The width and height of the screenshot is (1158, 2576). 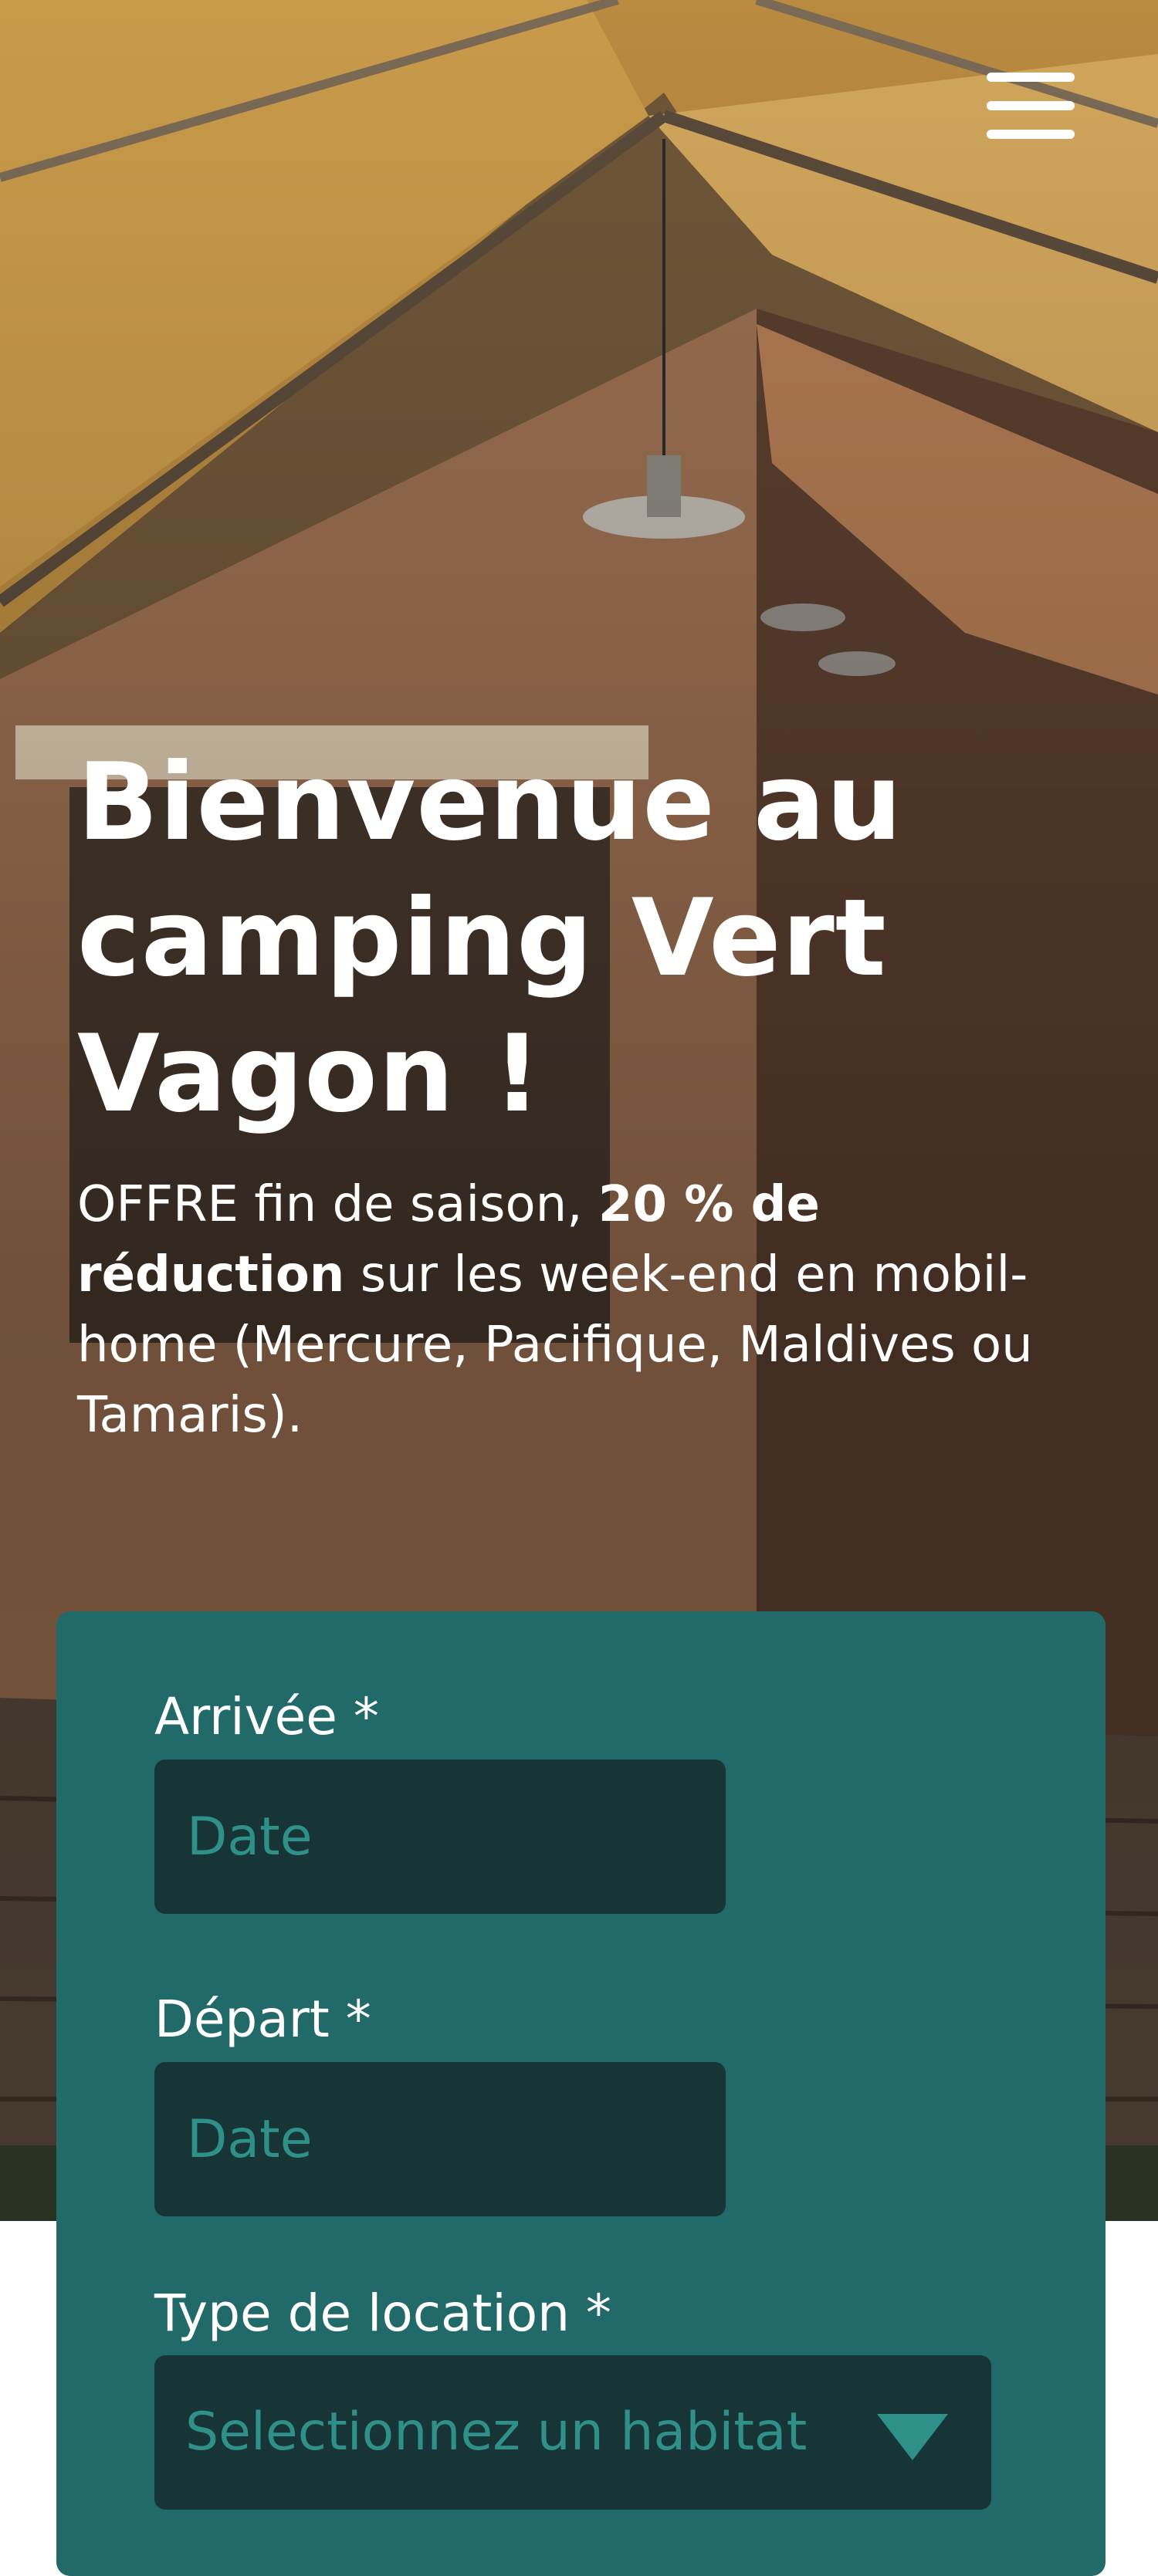 I want to click on menu-button, so click(x=1030, y=106).